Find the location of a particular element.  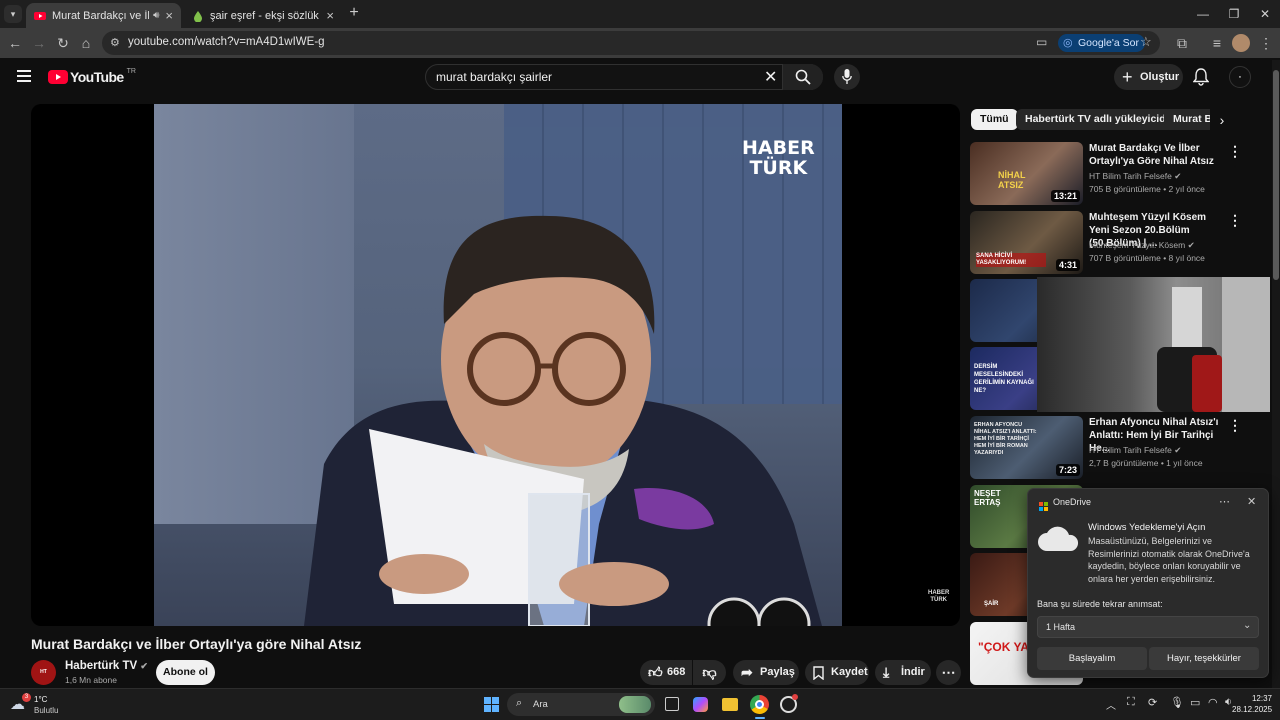

share-button: ➦ Paylaş is located at coordinates (766, 672).